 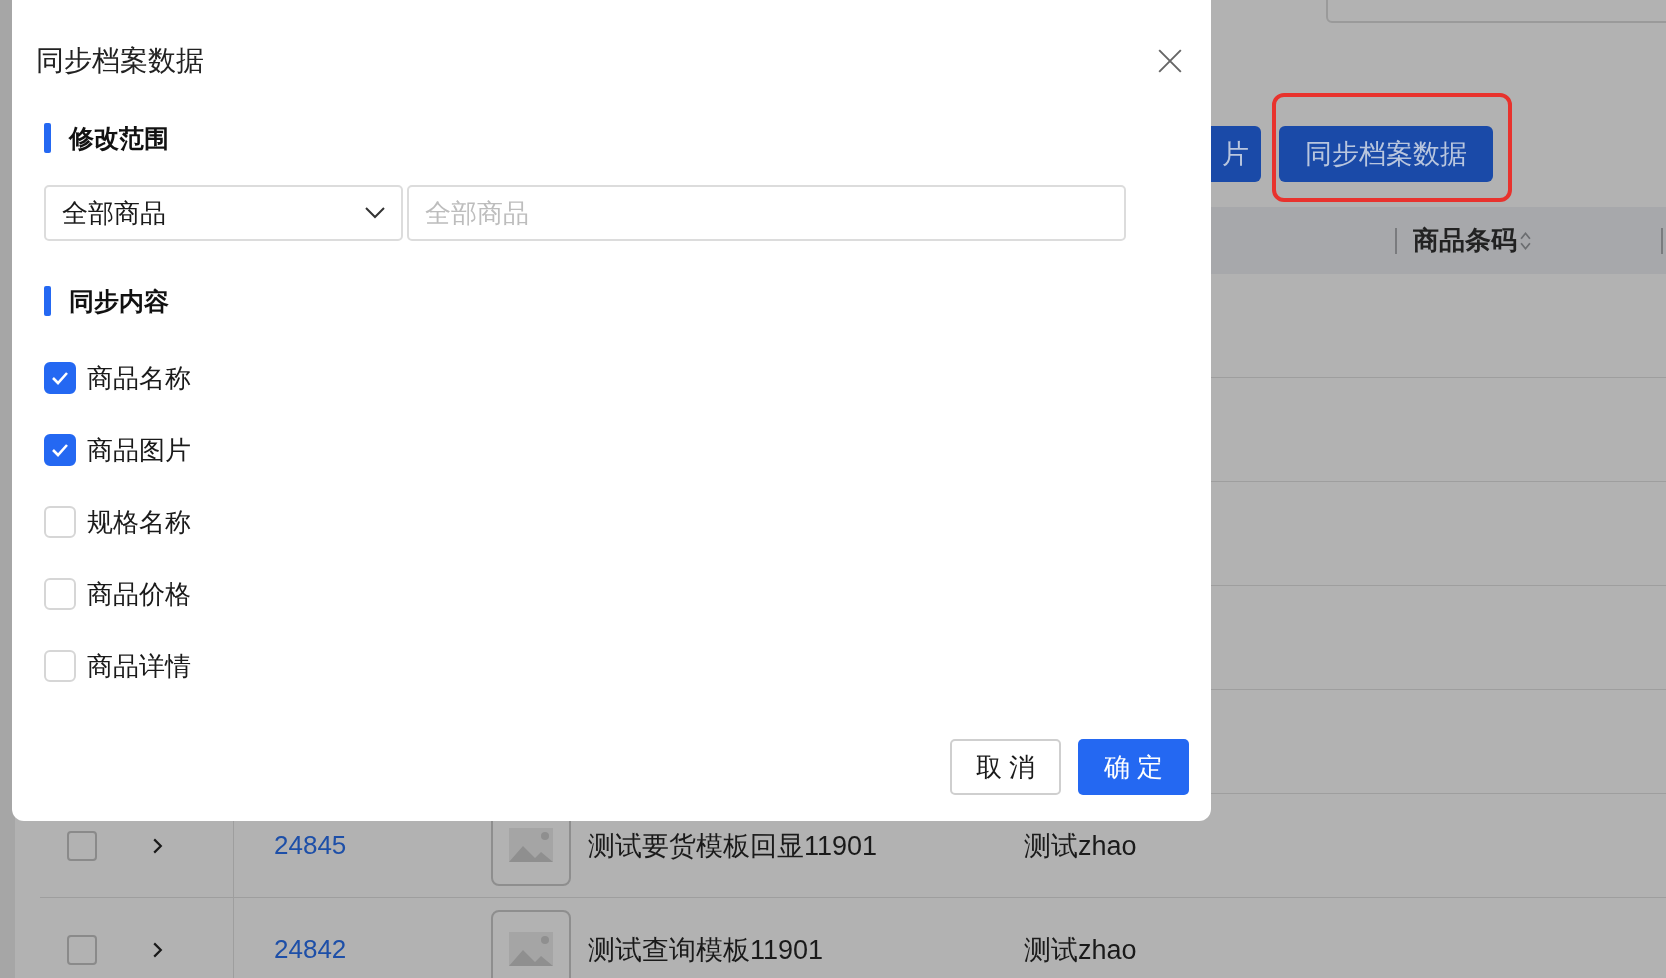 I want to click on dialog-title: 同步档案数据, so click(x=120, y=61).